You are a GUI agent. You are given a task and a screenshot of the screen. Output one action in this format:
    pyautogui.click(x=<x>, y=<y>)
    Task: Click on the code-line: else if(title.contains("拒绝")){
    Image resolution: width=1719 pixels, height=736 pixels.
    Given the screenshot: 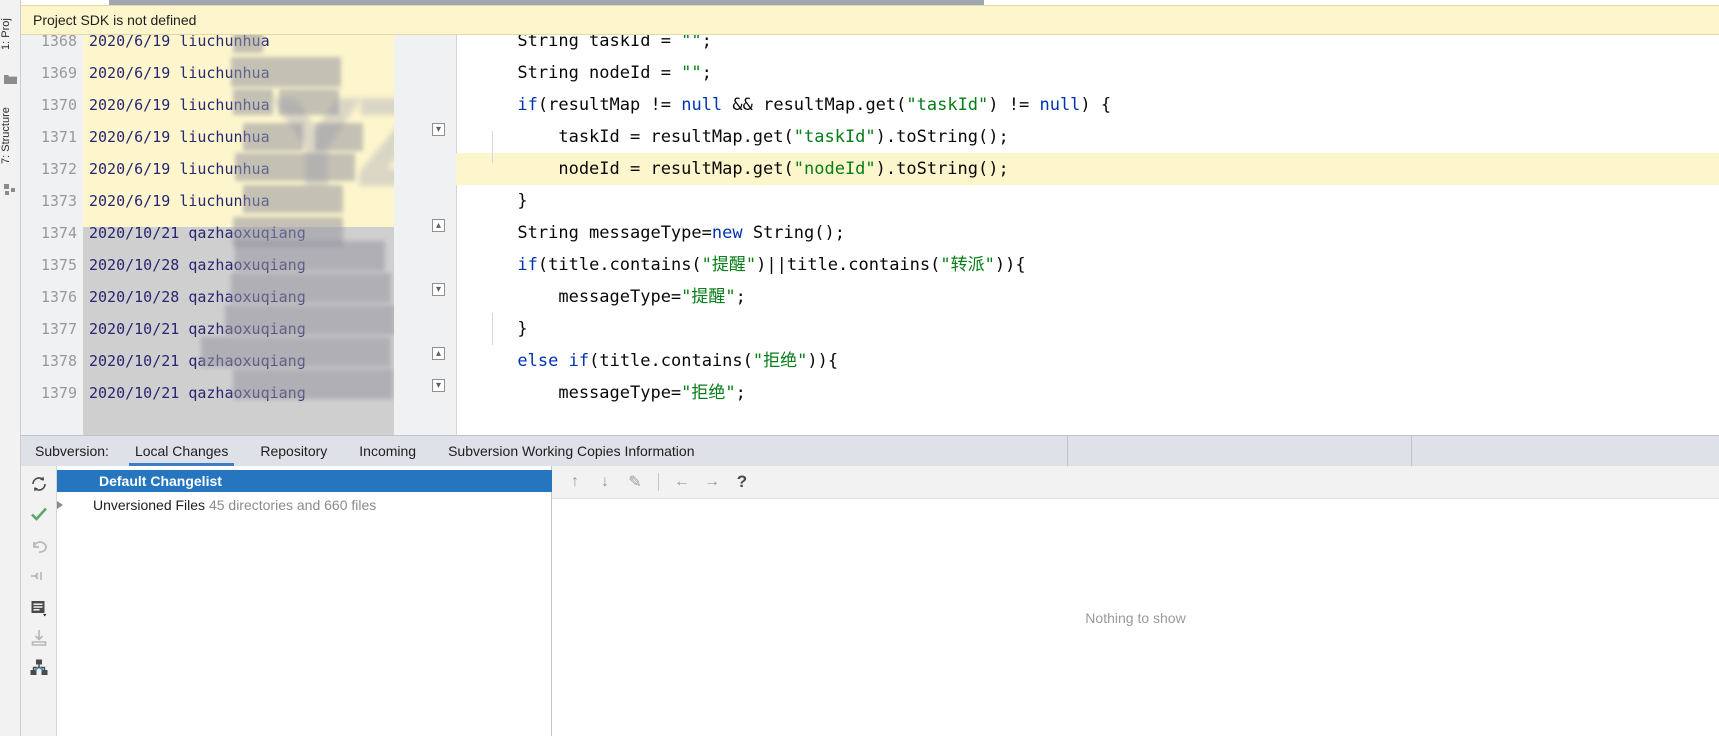 What is the action you would take?
    pyautogui.click(x=1087, y=361)
    